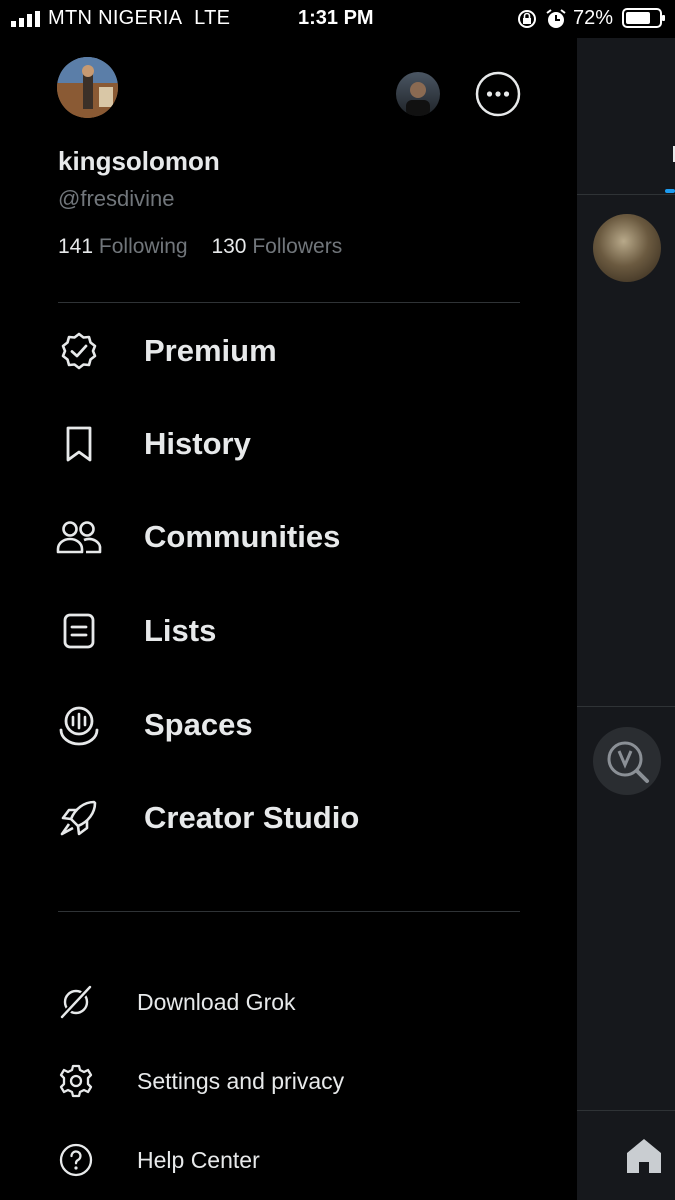  I want to click on follow-counts: 141 Following 130 Followers, so click(200, 247).